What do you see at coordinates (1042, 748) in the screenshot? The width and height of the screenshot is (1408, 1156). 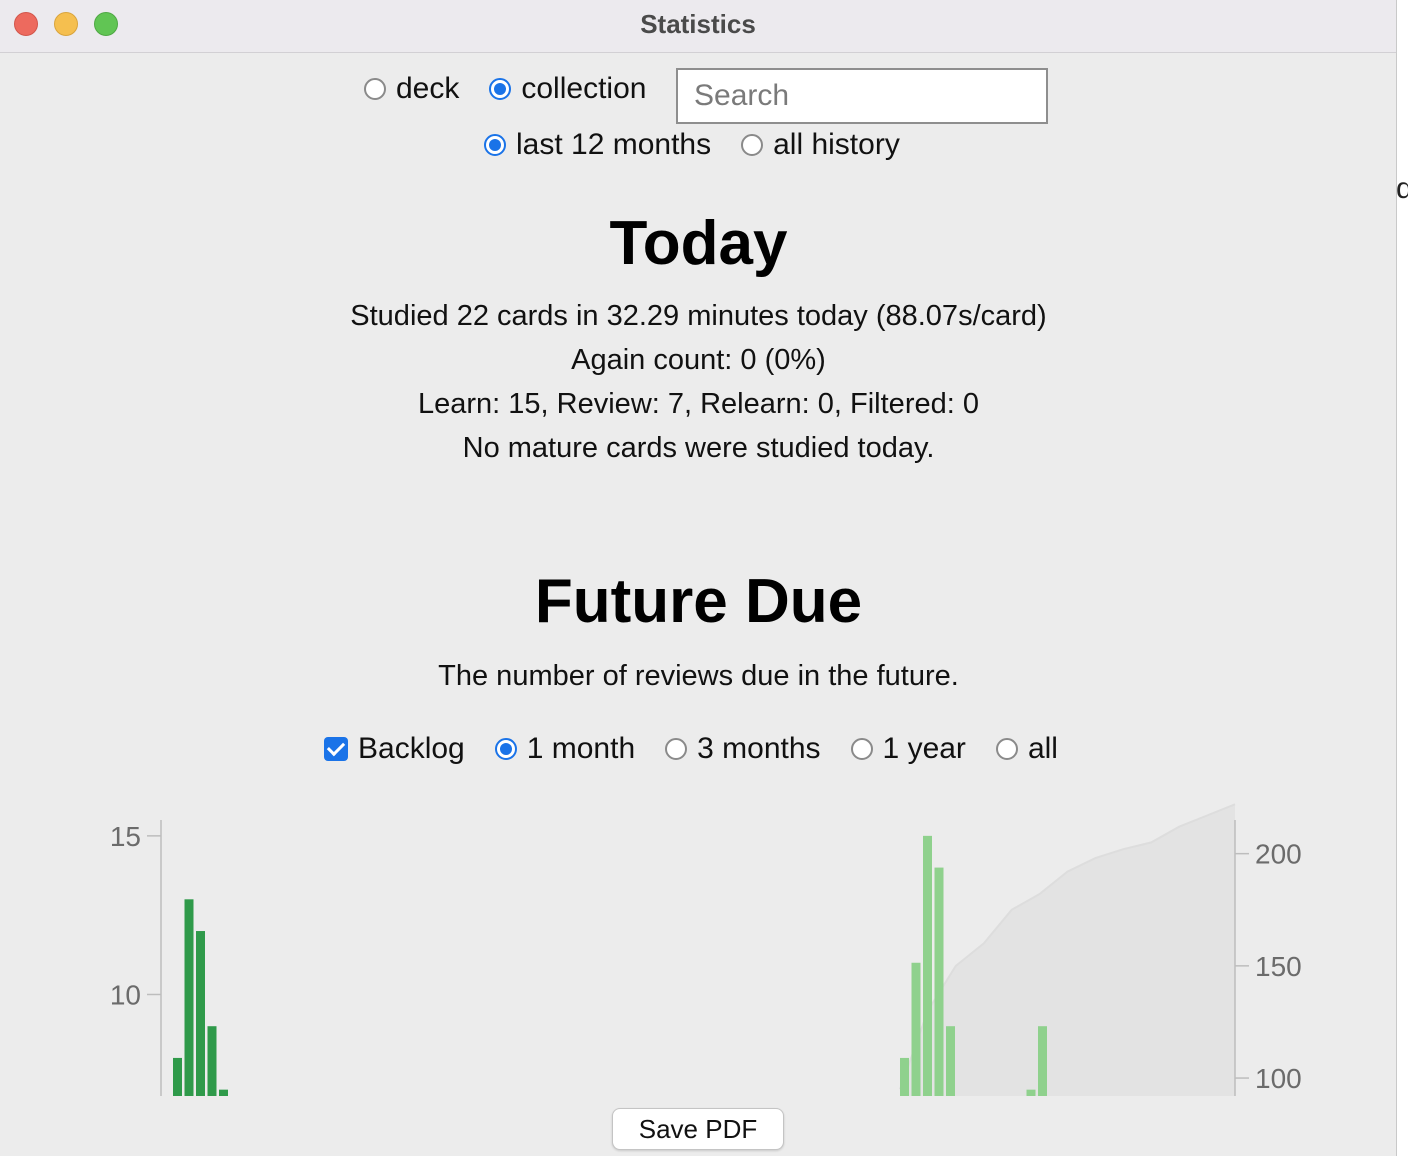 I see `period-all-label: all` at bounding box center [1042, 748].